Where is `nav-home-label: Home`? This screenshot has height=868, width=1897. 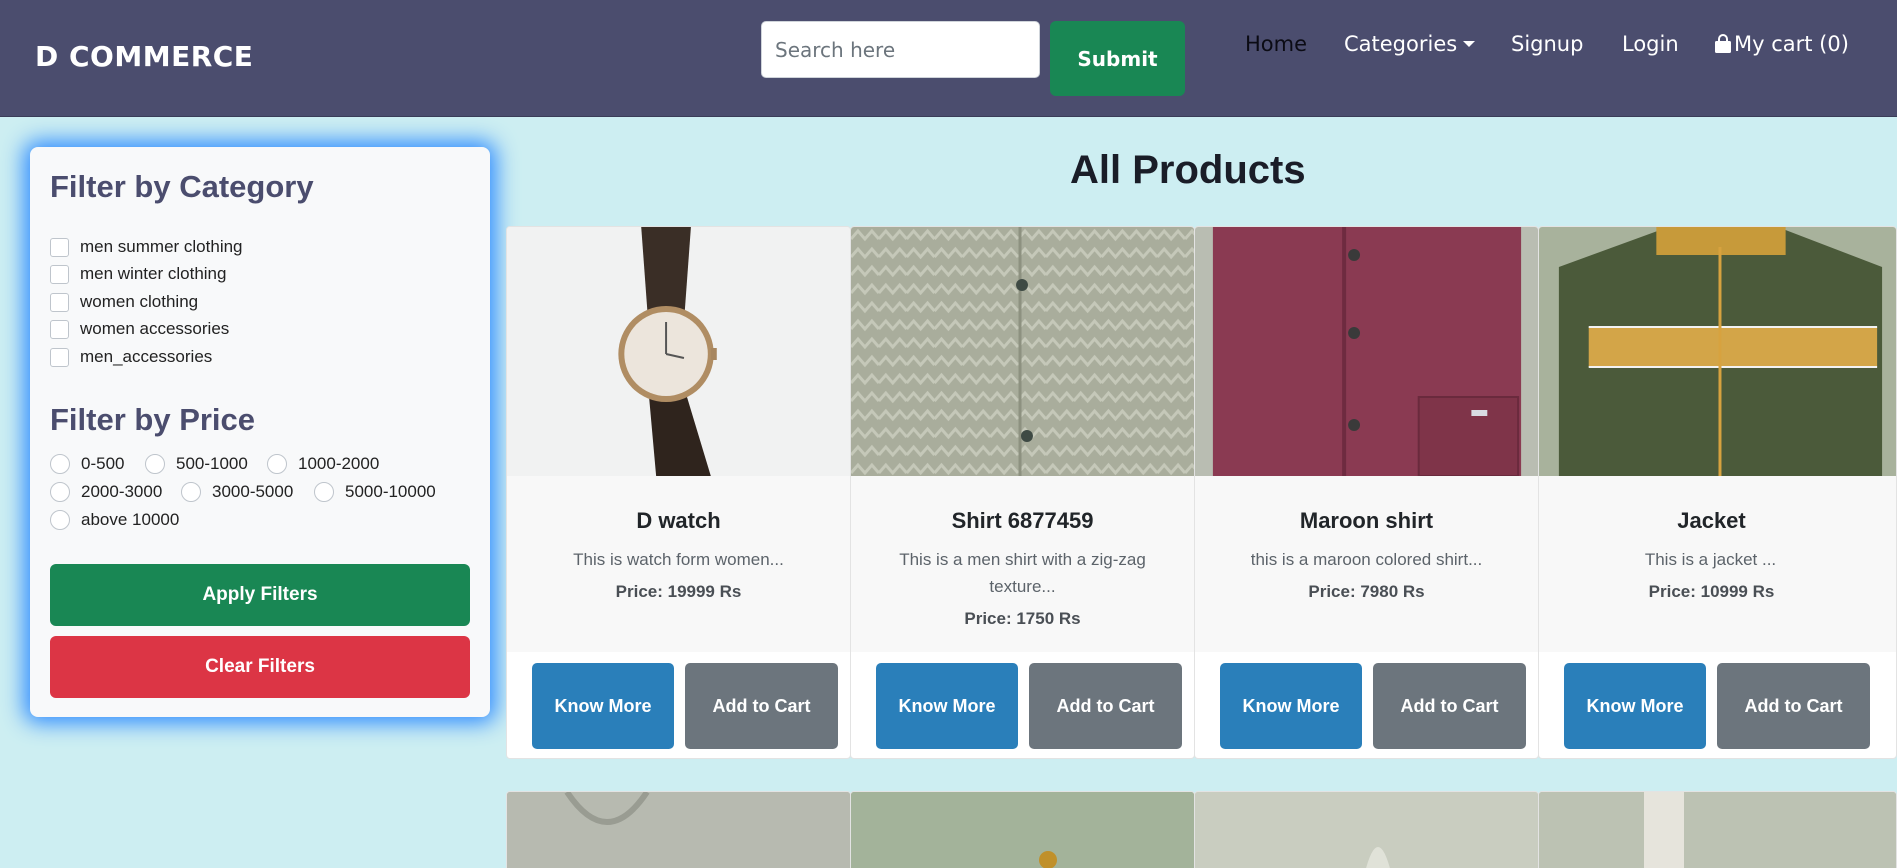 nav-home-label: Home is located at coordinates (1276, 44).